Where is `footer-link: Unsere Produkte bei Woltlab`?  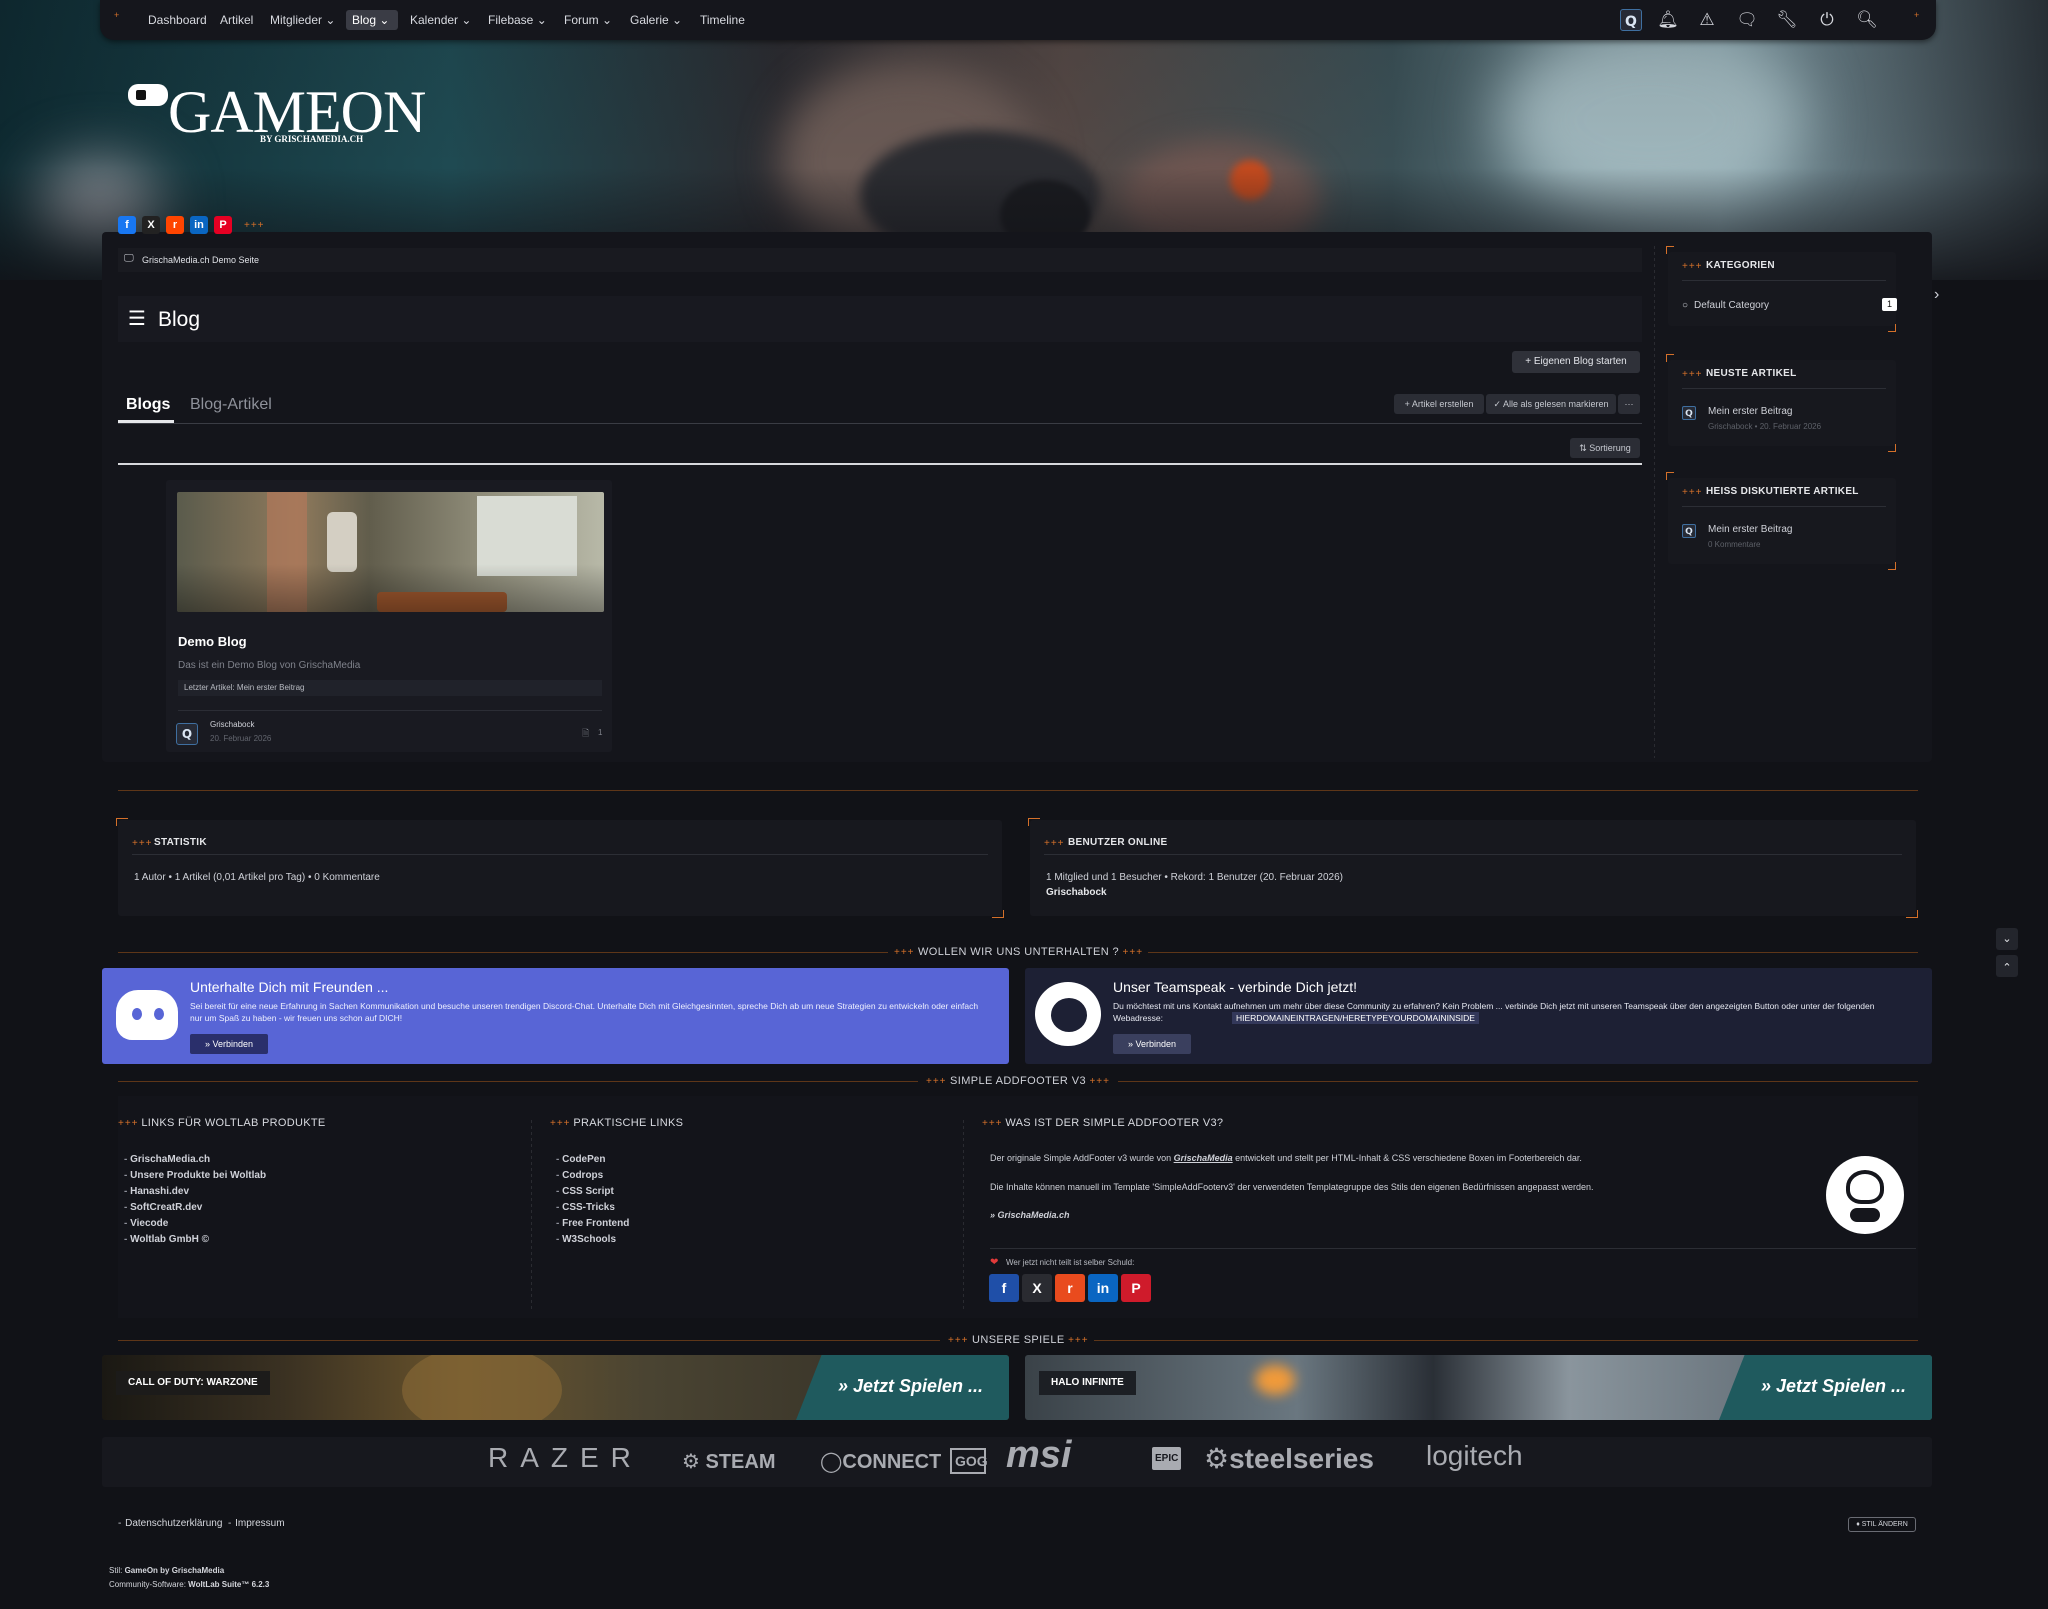 footer-link: Unsere Produkte bei Woltlab is located at coordinates (195, 1176).